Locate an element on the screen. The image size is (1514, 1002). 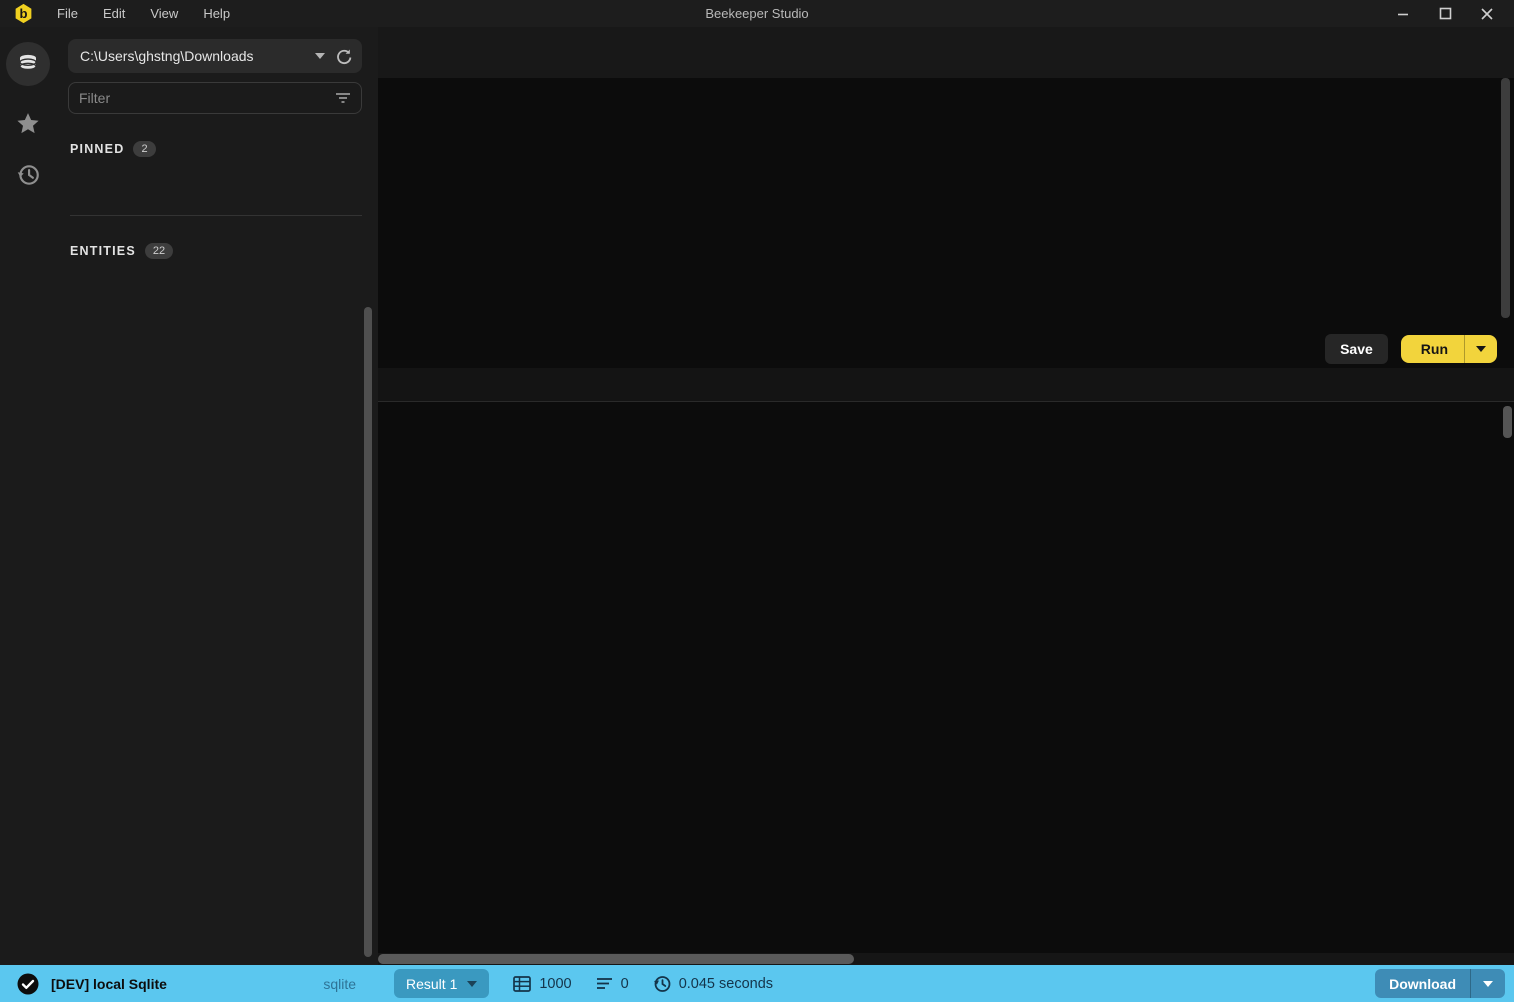
filter-icon is located at coordinates (343, 98).